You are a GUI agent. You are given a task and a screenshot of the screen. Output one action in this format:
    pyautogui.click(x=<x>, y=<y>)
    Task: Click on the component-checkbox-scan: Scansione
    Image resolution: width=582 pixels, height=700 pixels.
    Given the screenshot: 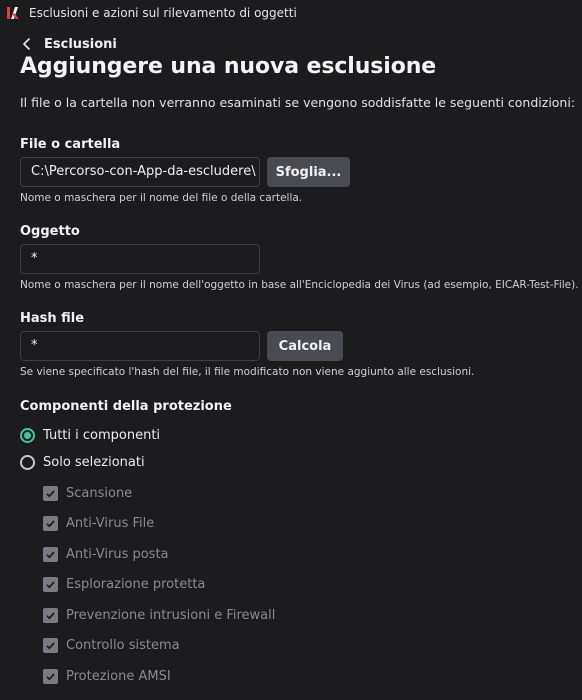 What is the action you would take?
    pyautogui.click(x=87, y=493)
    